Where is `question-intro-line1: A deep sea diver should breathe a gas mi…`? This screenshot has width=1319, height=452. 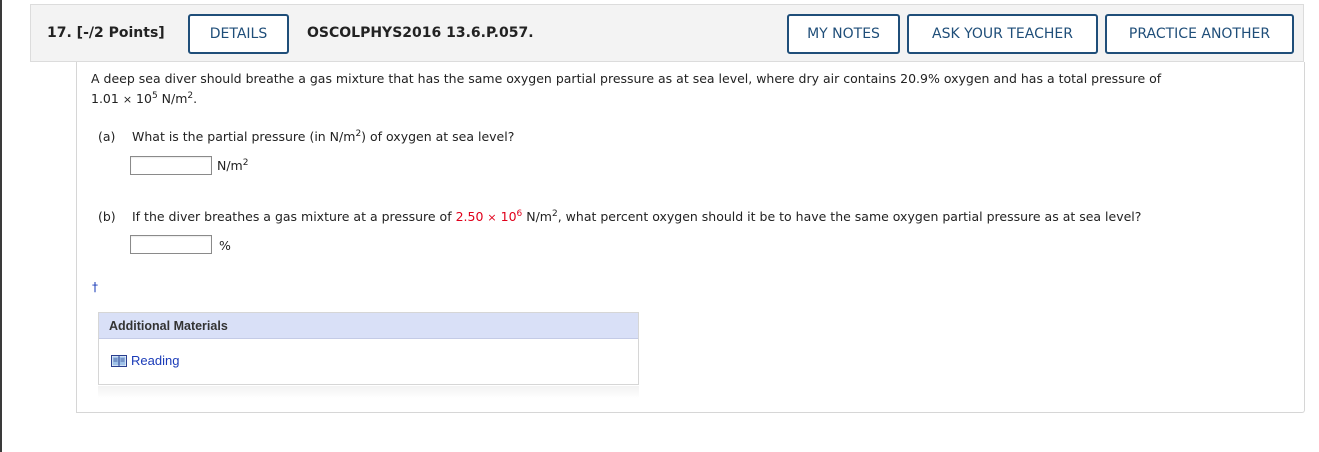
question-intro-line1: A deep sea diver should breathe a gas mi… is located at coordinates (626, 78).